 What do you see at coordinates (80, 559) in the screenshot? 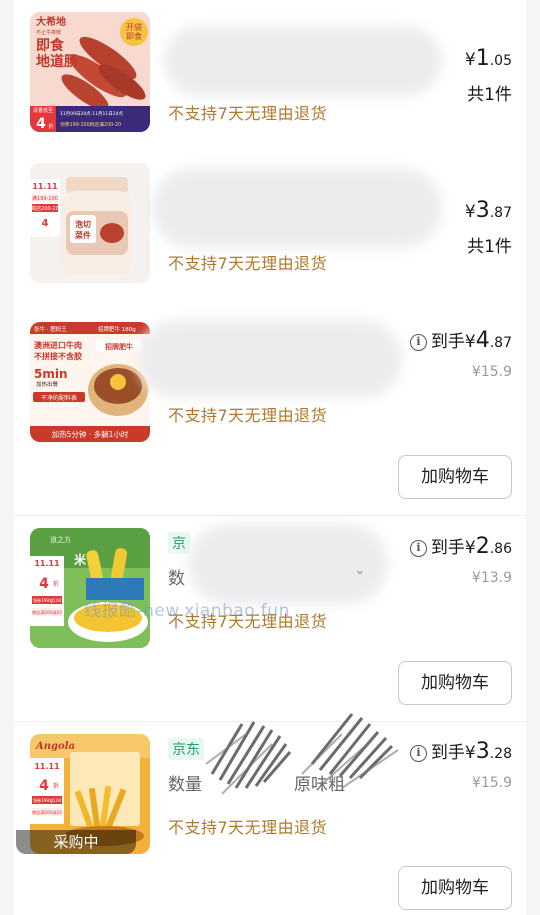
I see `word-text: 米` at bounding box center [80, 559].